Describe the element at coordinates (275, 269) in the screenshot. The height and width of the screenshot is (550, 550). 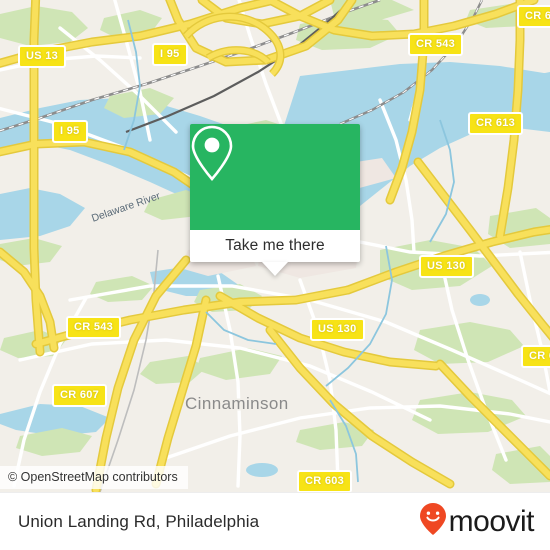
I see `popup-pointer-tail` at that location.